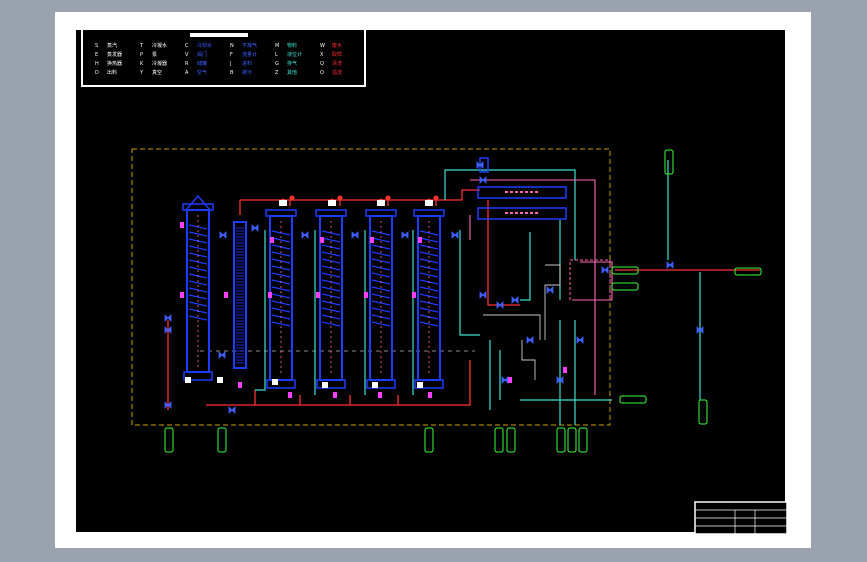 The height and width of the screenshot is (562, 867). What do you see at coordinates (277, 46) in the screenshot?
I see `legend-code: M` at bounding box center [277, 46].